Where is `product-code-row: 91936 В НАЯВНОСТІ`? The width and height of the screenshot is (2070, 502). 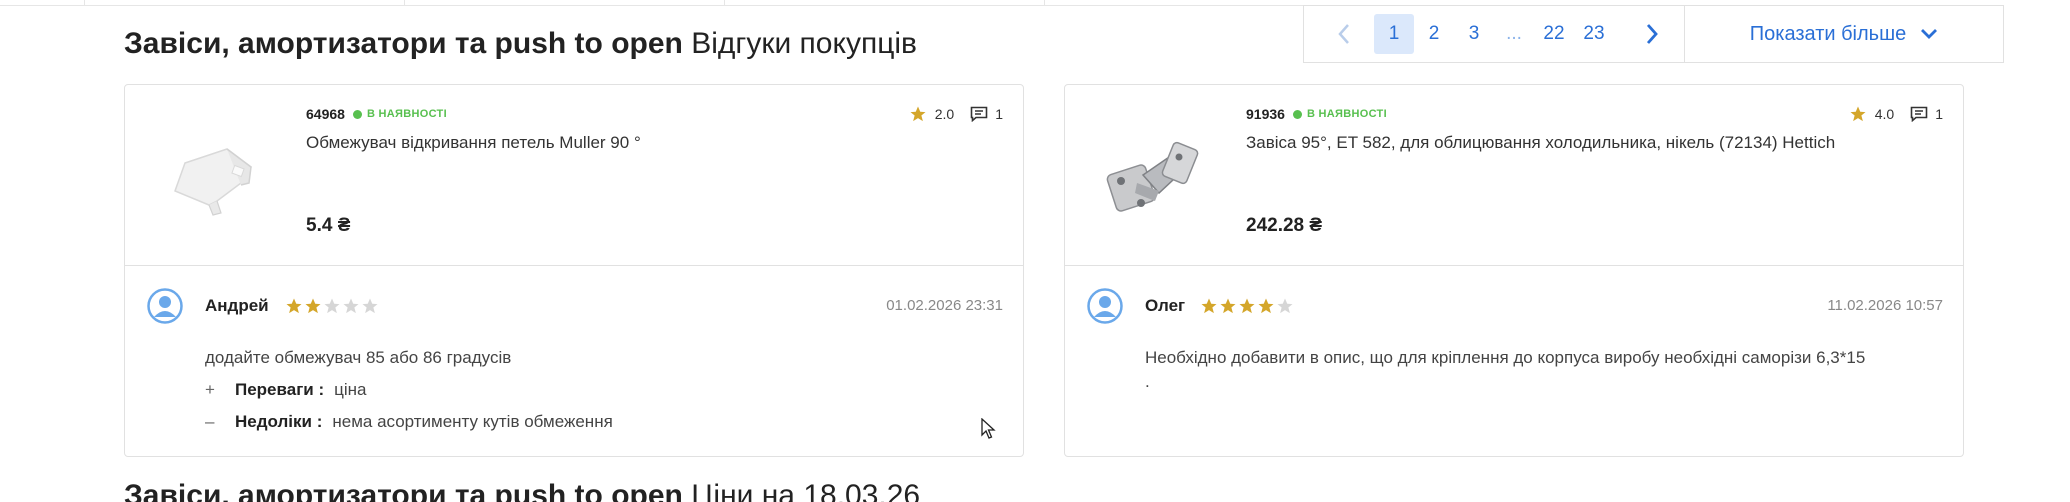 product-code-row: 91936 В НАЯВНОСТІ is located at coordinates (1316, 114).